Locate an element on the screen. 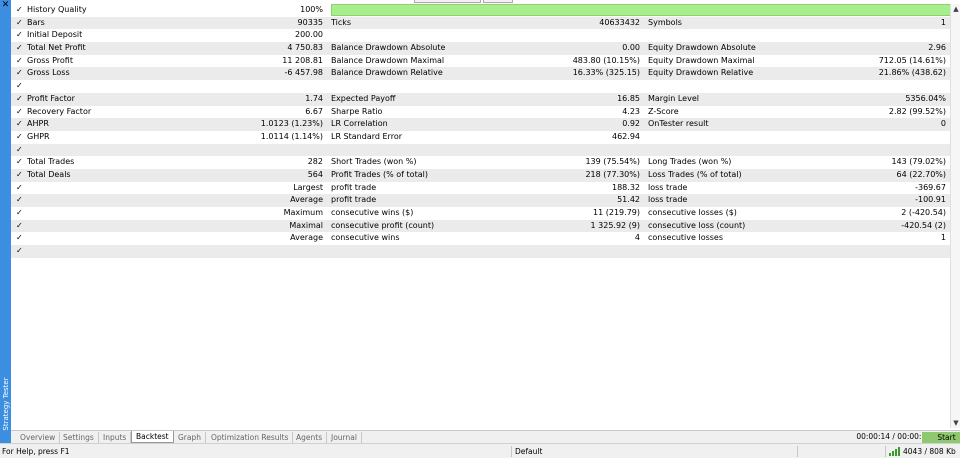  report-value-col1: 11 208.81 is located at coordinates (302, 60).